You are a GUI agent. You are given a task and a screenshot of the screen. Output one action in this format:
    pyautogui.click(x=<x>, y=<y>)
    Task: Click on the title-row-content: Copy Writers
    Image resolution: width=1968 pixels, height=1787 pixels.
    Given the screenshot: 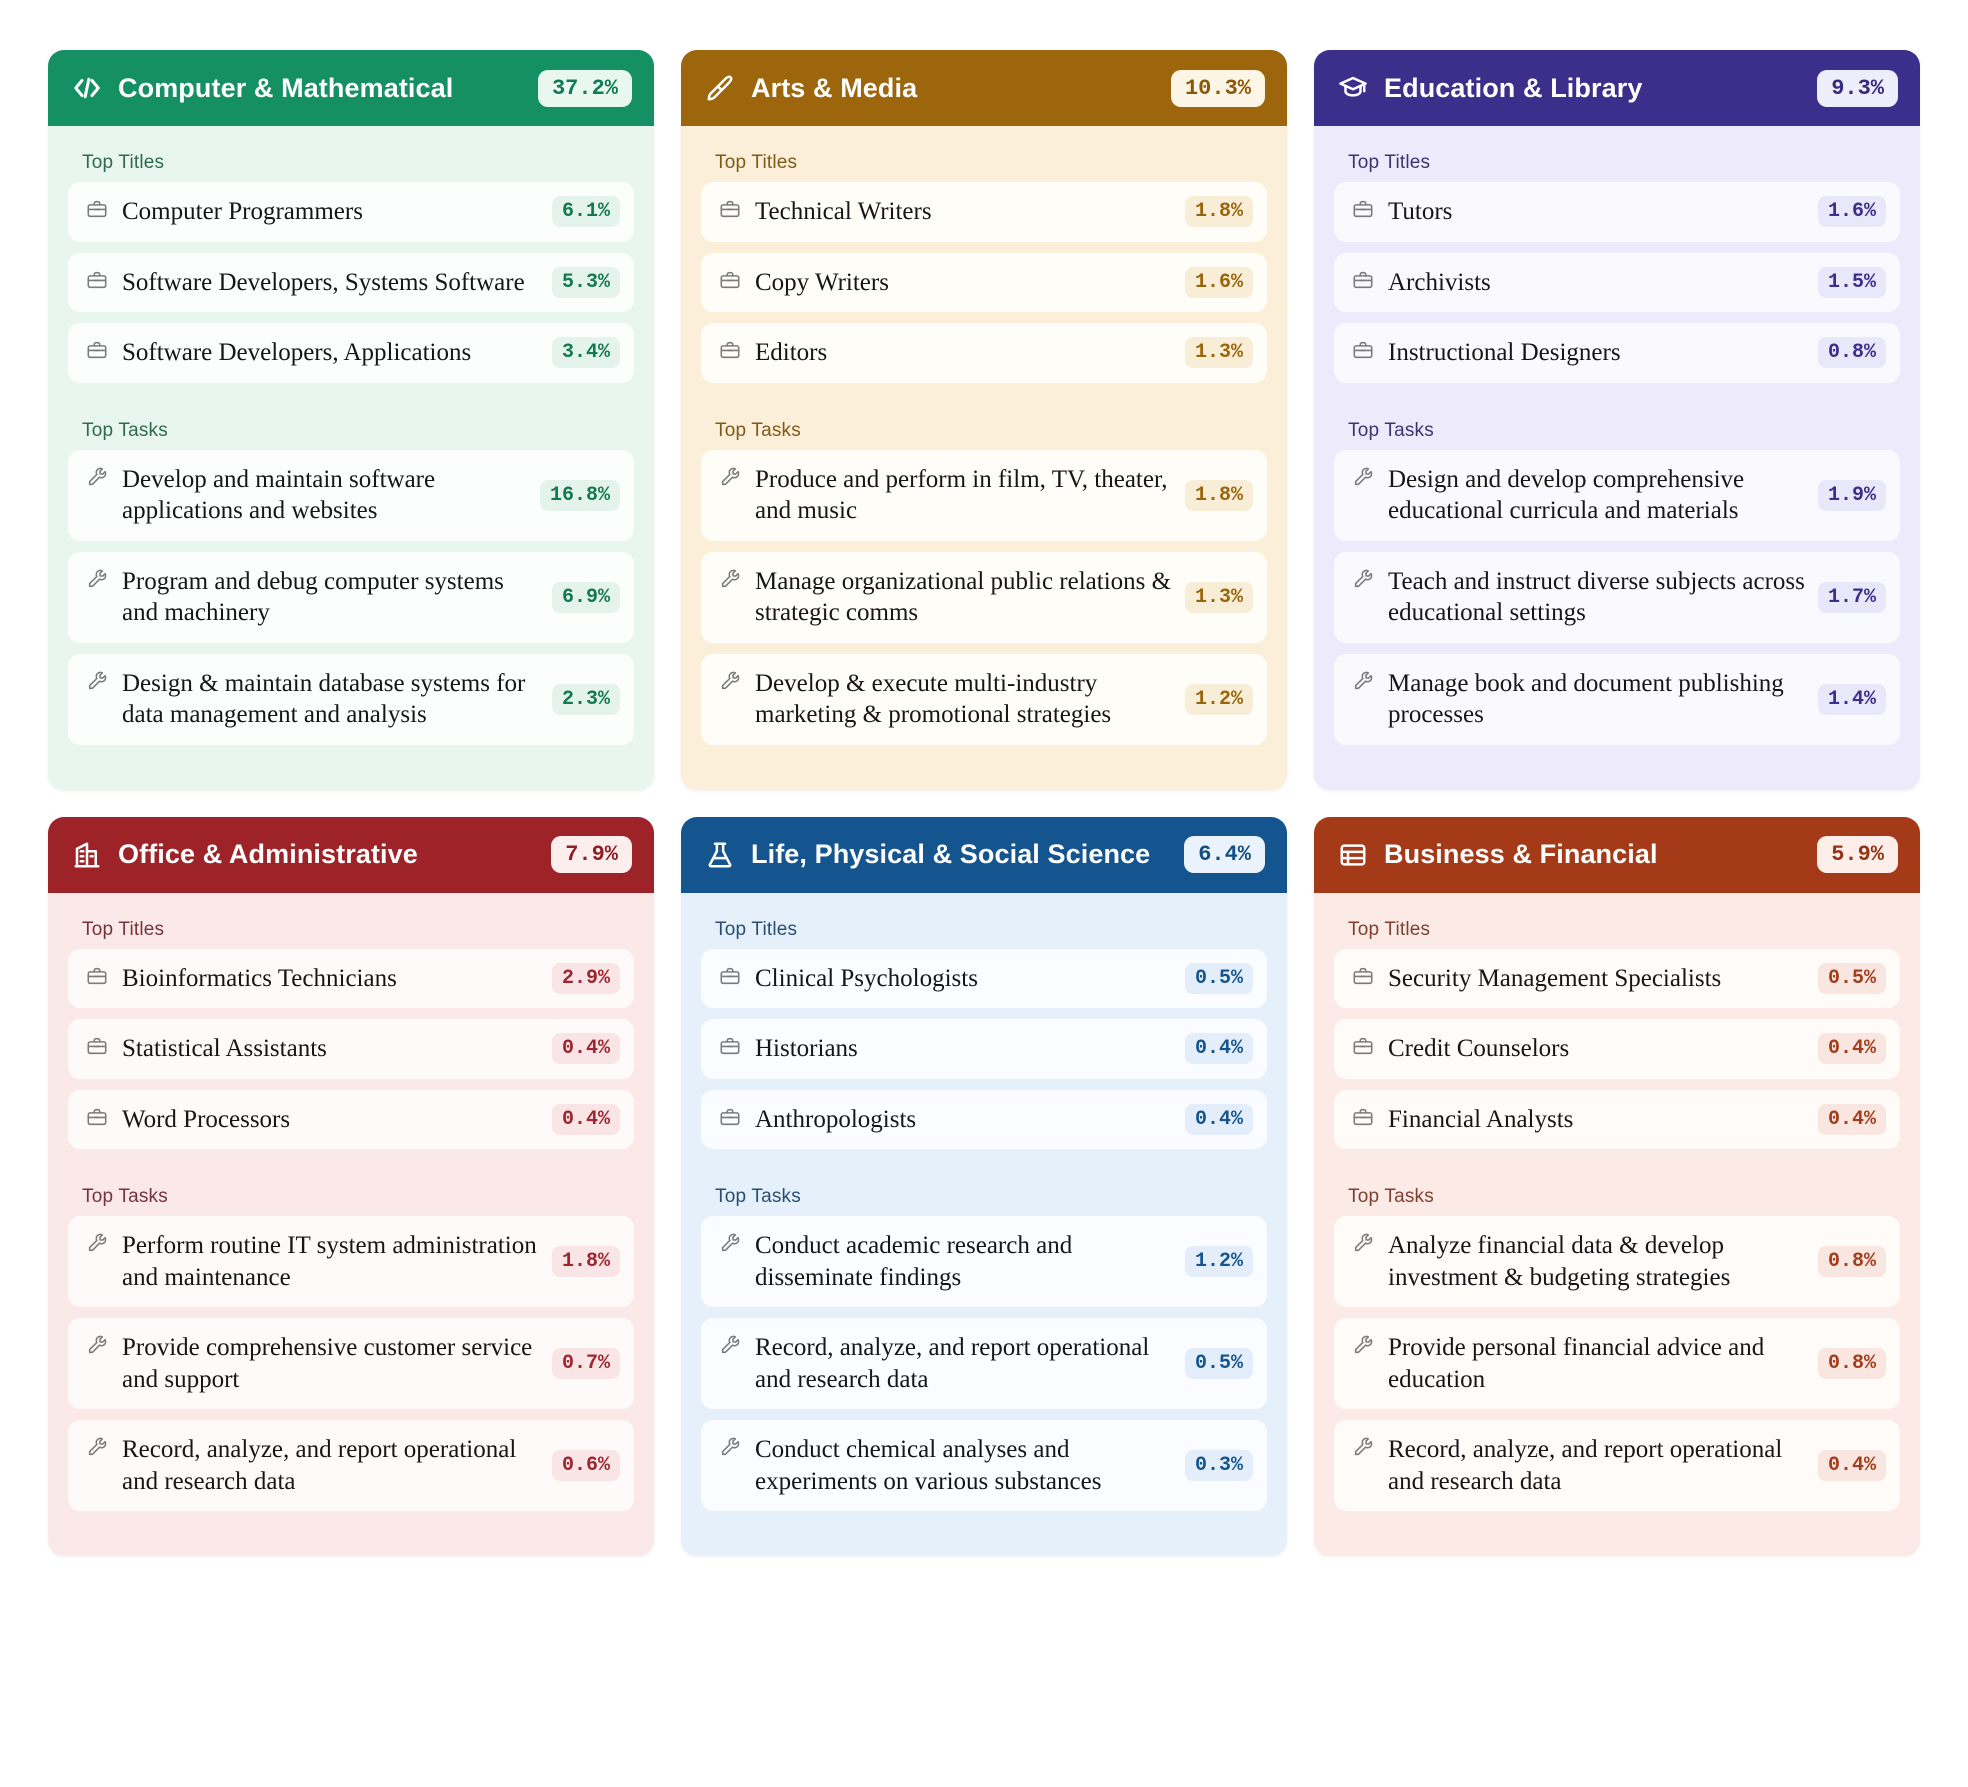 What is the action you would take?
    pyautogui.click(x=804, y=283)
    